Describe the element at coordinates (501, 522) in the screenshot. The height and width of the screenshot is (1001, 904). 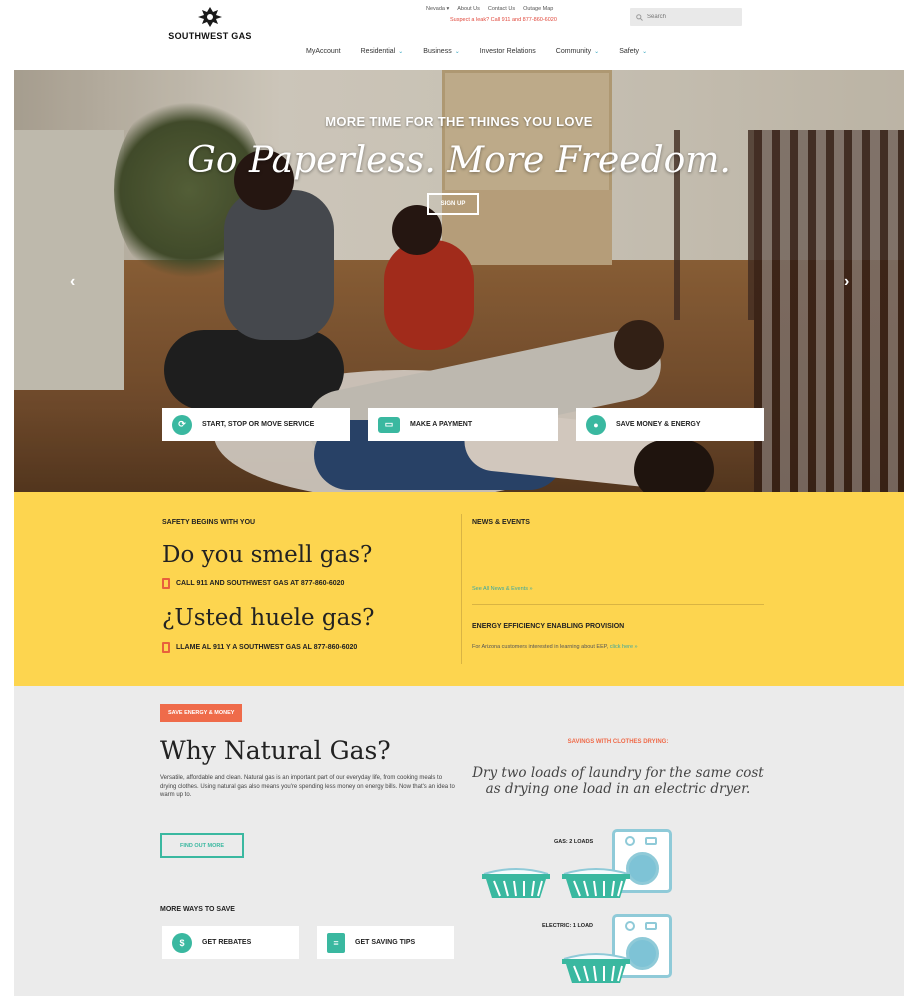
I see `news-events-heading: NEWS & EVENTS` at that location.